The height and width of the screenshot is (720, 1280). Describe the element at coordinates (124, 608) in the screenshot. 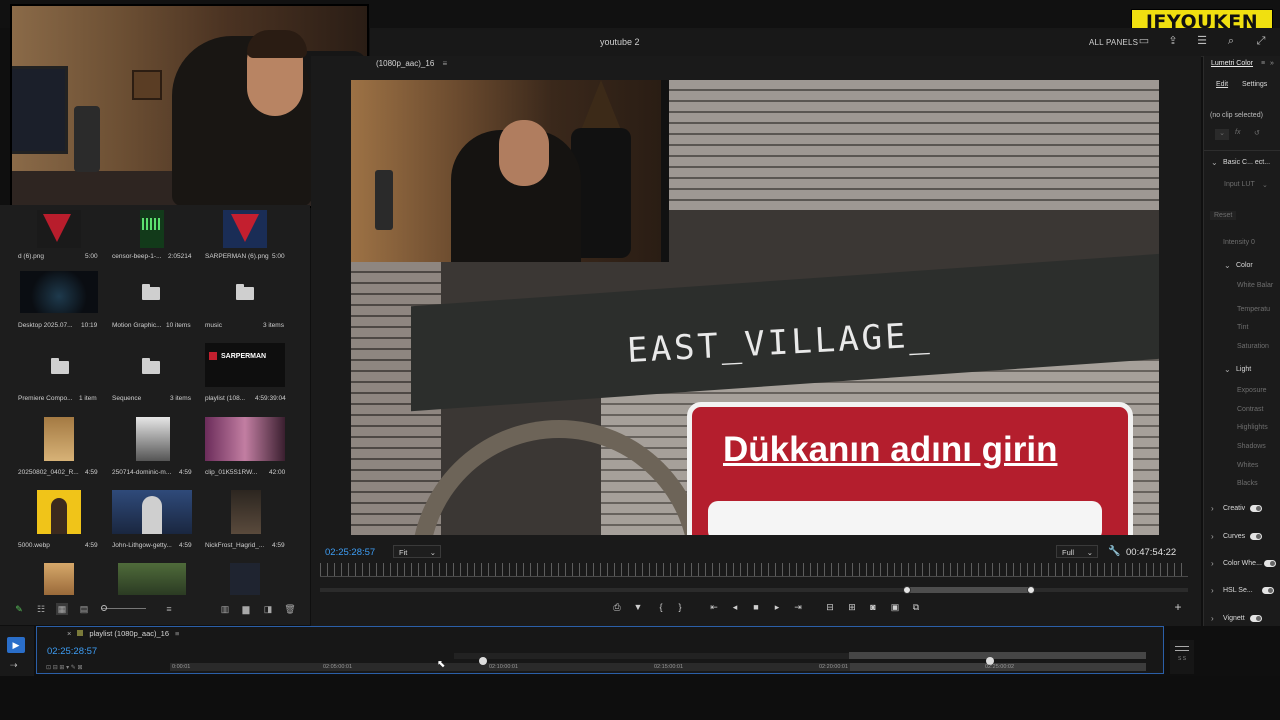

I see `zoom-slider` at that location.